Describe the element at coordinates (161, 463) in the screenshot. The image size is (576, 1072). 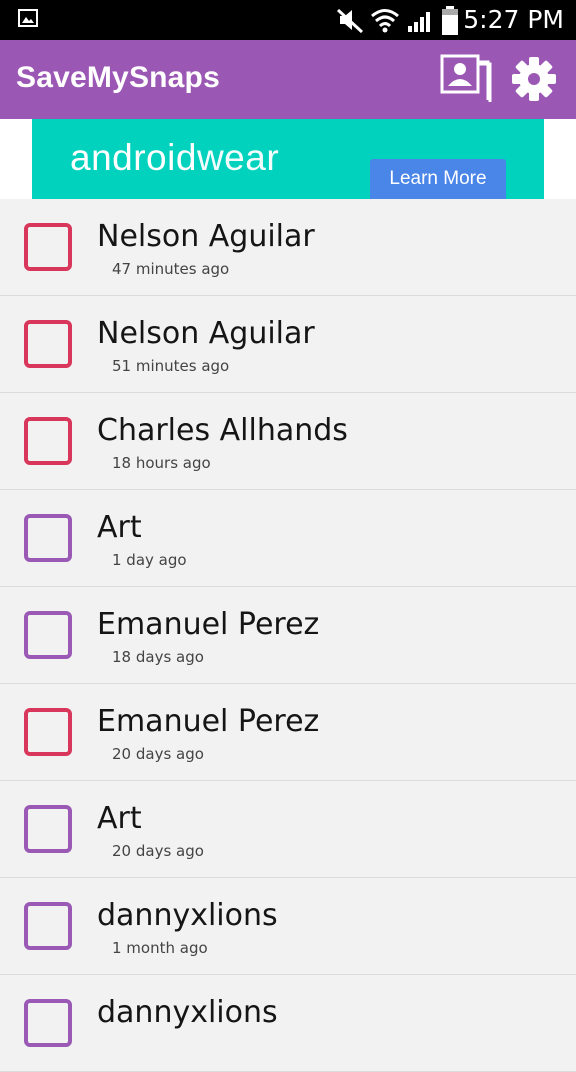
I see `snap-time: 18 hours ago` at that location.